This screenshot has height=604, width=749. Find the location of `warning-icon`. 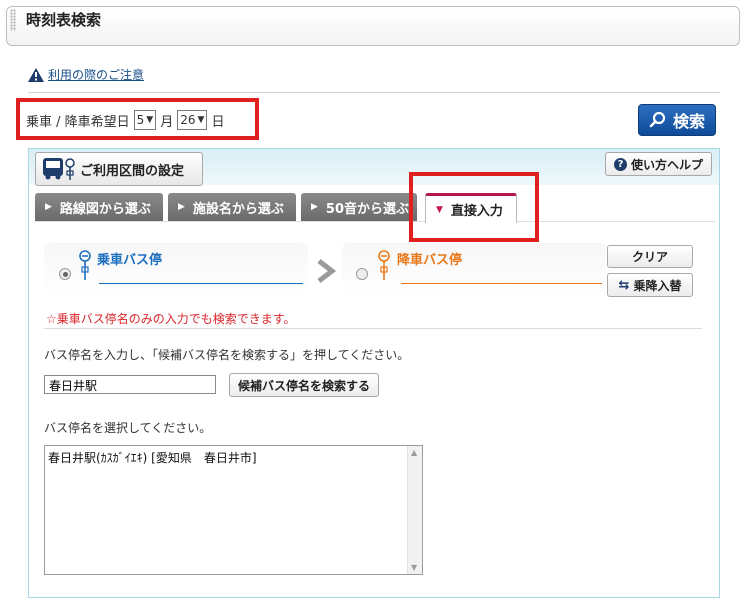

warning-icon is located at coordinates (36, 74).